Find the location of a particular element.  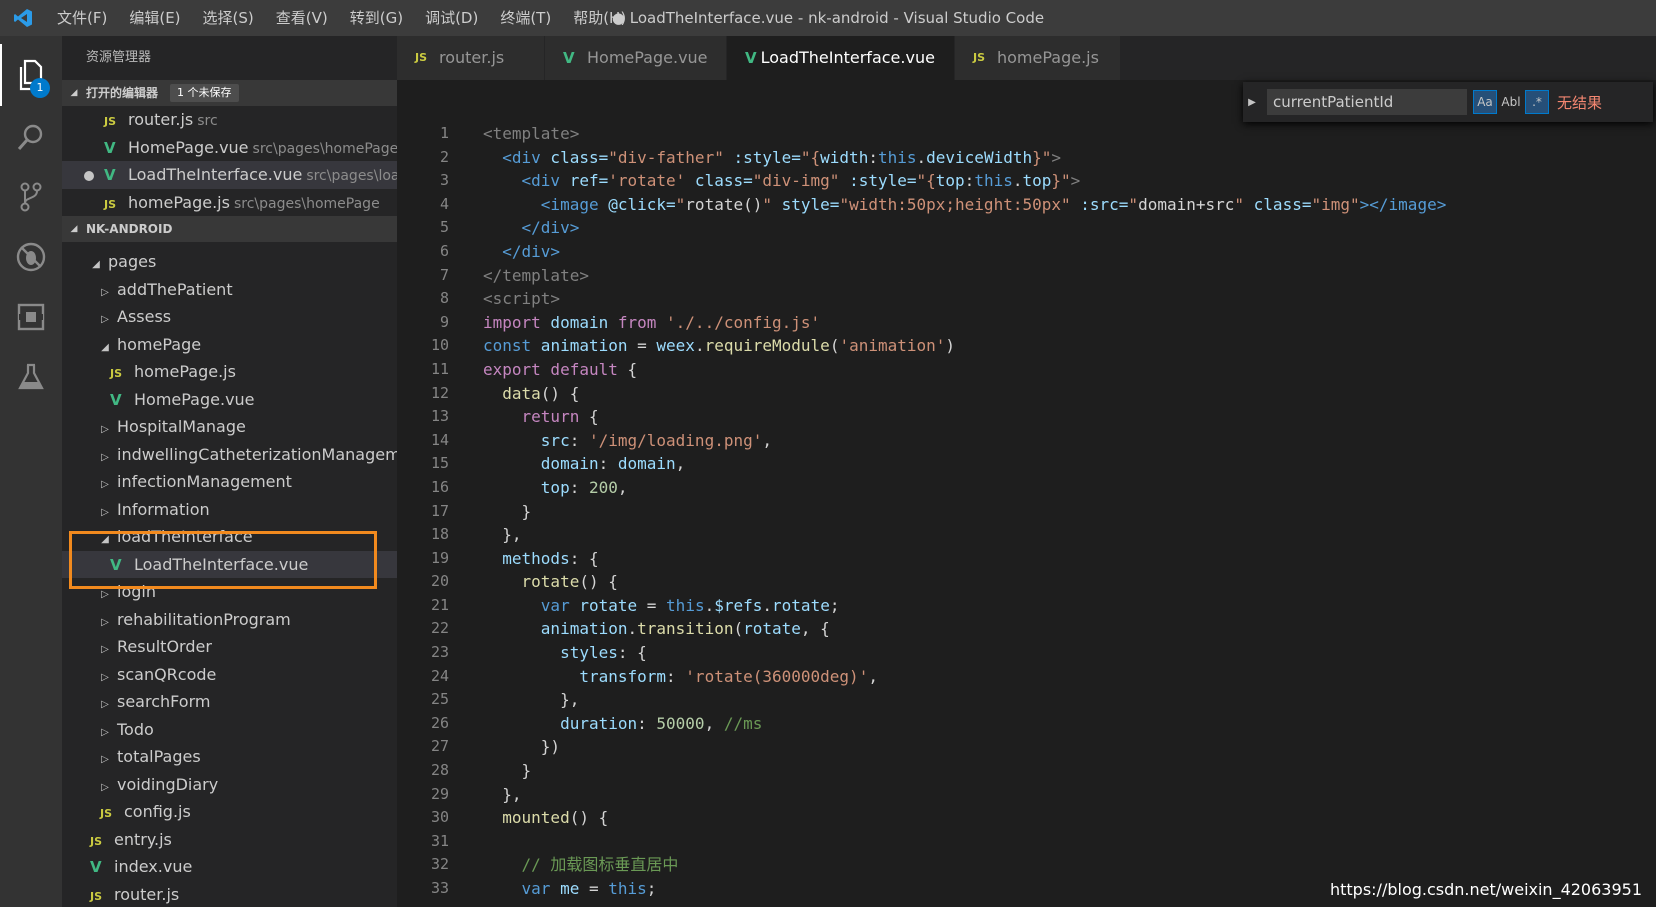

use-regex-toggle: .* is located at coordinates (1537, 102).